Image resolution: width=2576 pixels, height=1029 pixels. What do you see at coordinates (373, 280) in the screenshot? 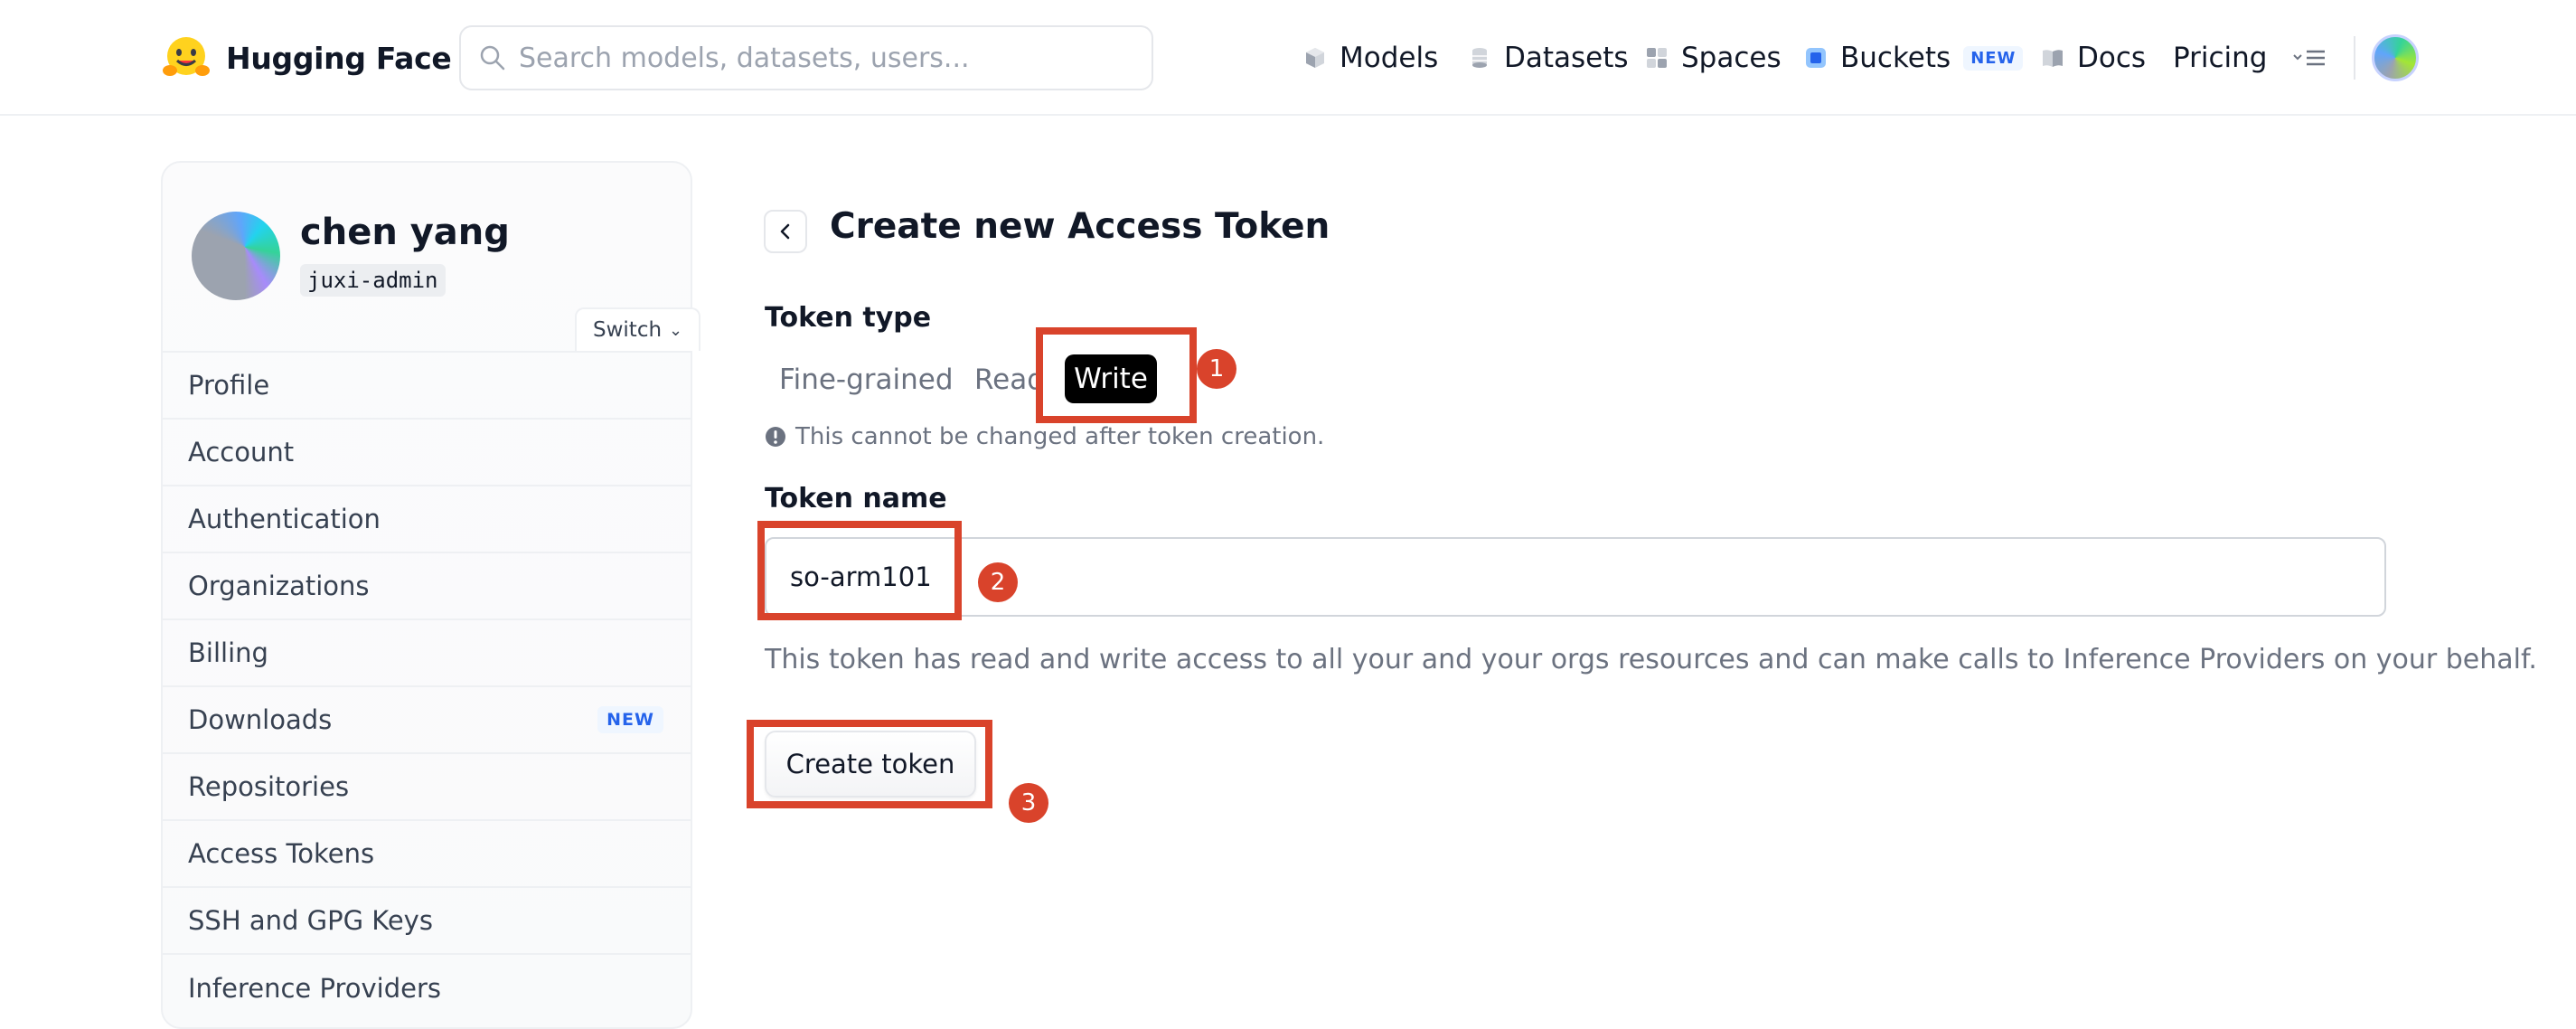
I see `user-handle: juxi-admin` at bounding box center [373, 280].